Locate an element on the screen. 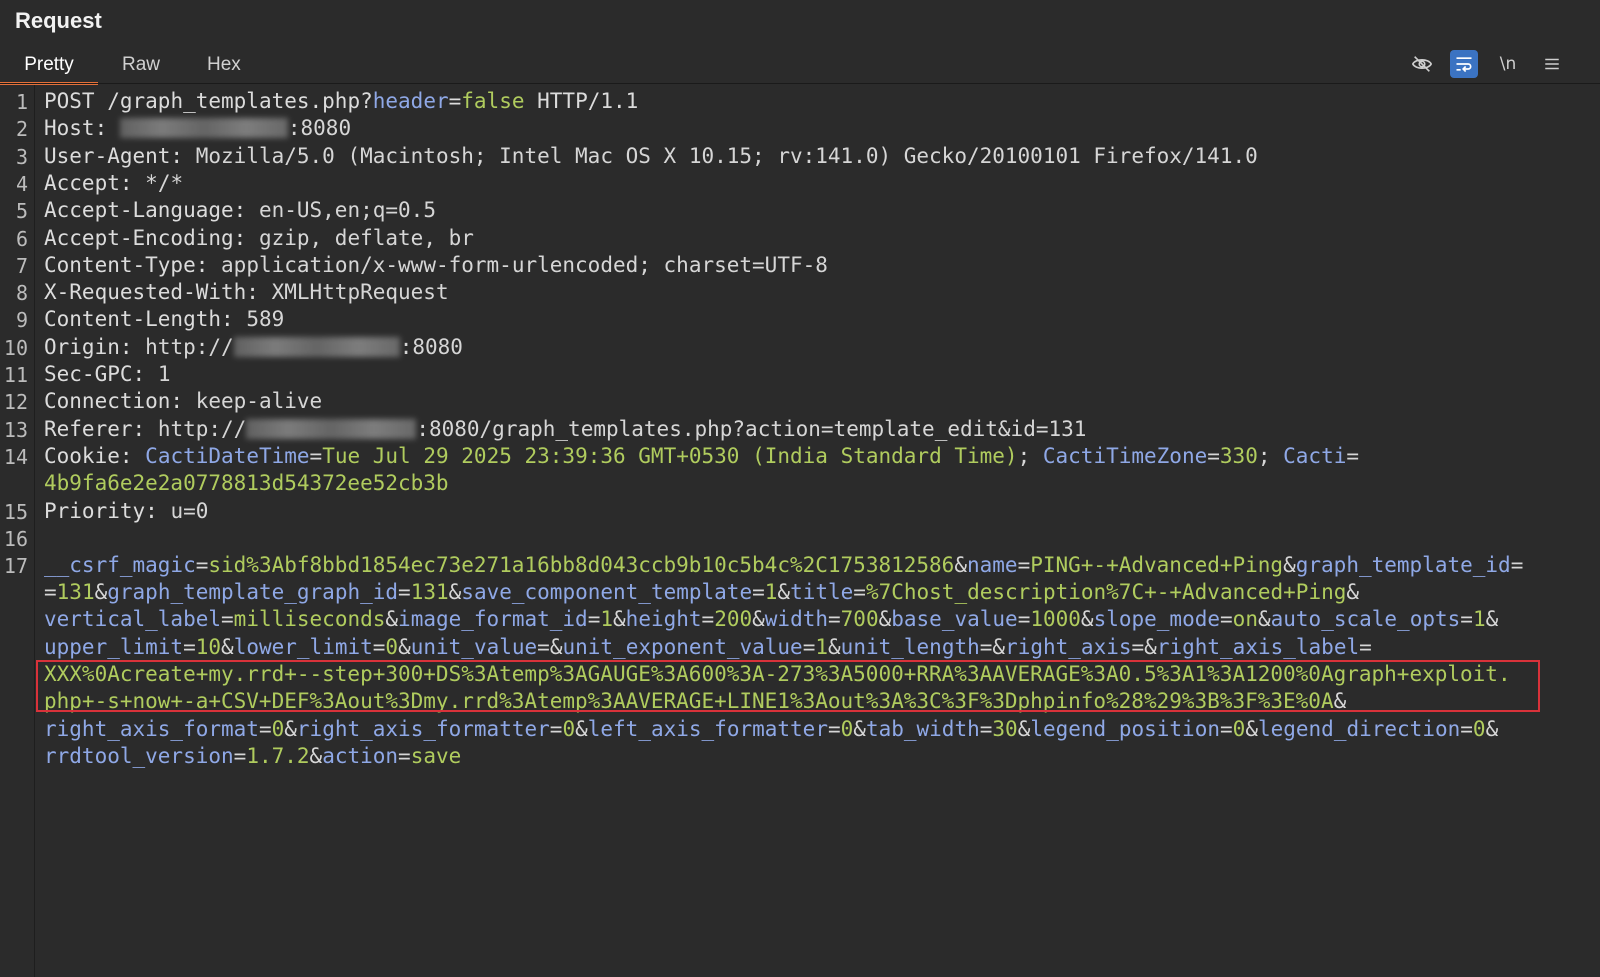 The width and height of the screenshot is (1600, 977). line-number: 14 is located at coordinates (15, 457).